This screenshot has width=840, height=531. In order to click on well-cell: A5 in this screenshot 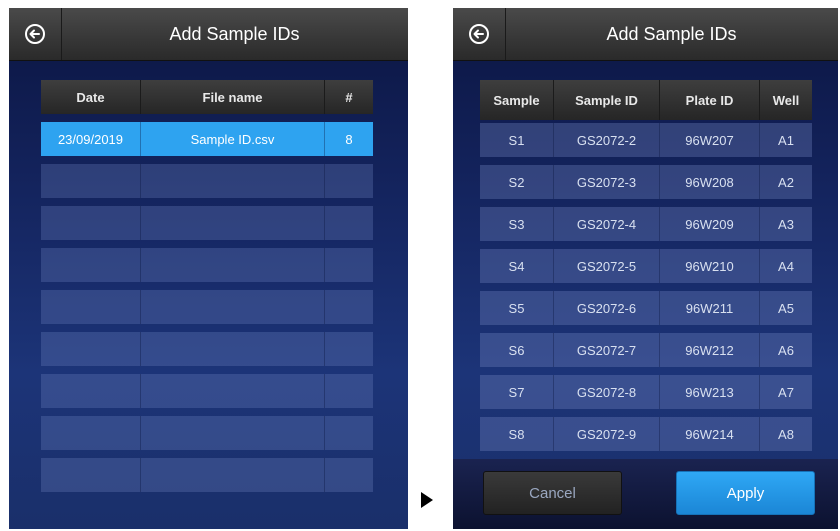, I will do `click(786, 308)`.